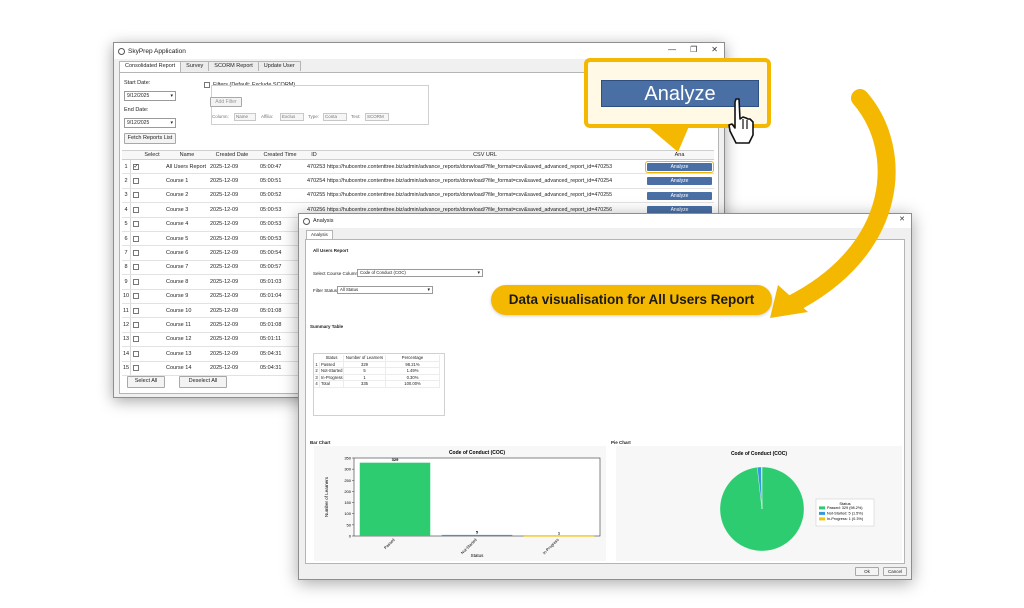 The height and width of the screenshot is (608, 1024). I want to click on caption-pill: Data visualisation for All Users Report, so click(631, 300).